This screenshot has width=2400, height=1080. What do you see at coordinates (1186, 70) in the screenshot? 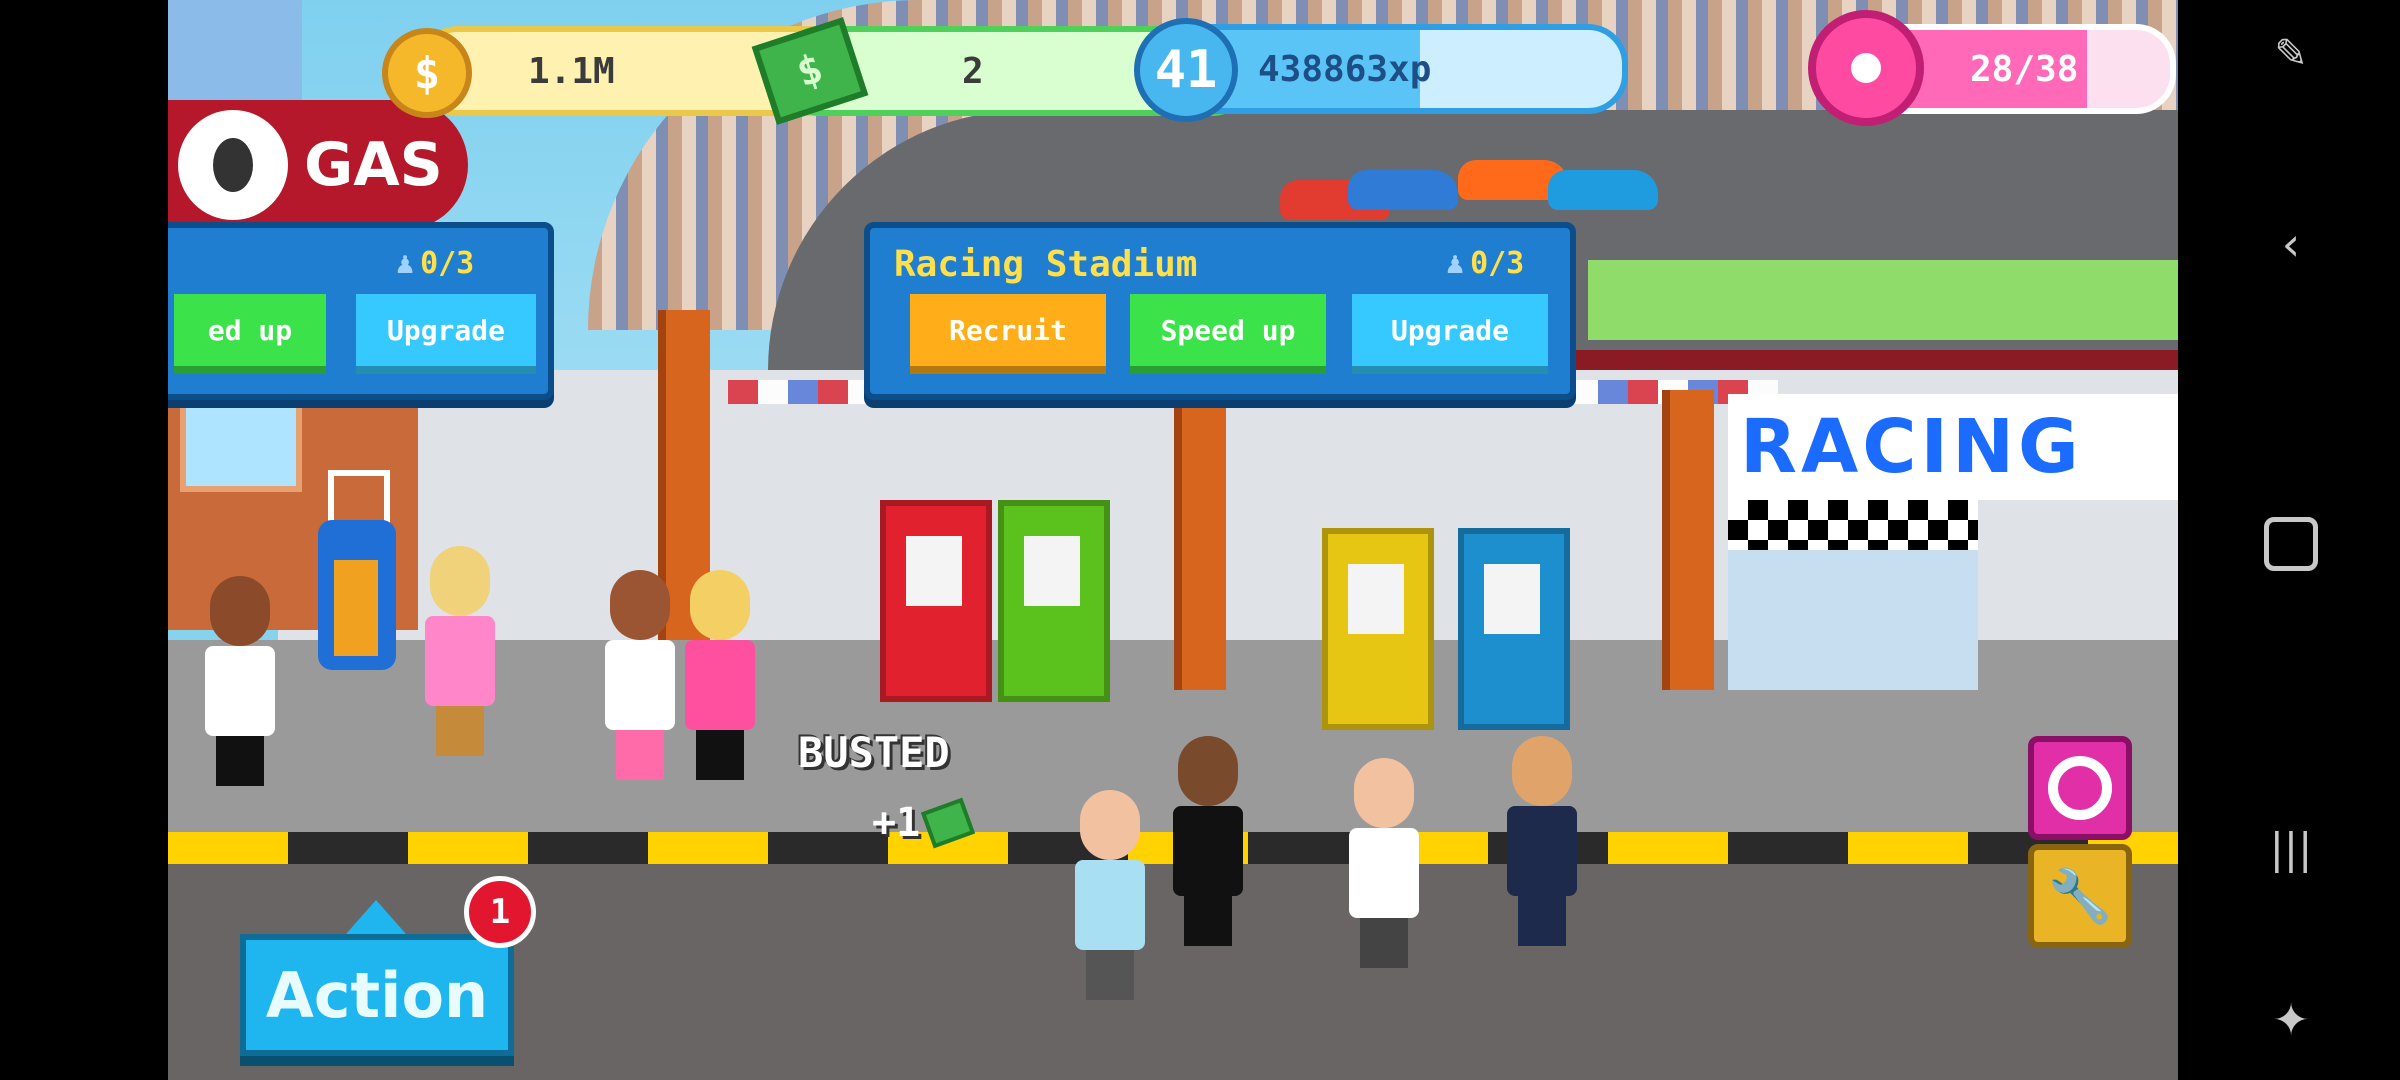
I see `level-star-icon: 41` at bounding box center [1186, 70].